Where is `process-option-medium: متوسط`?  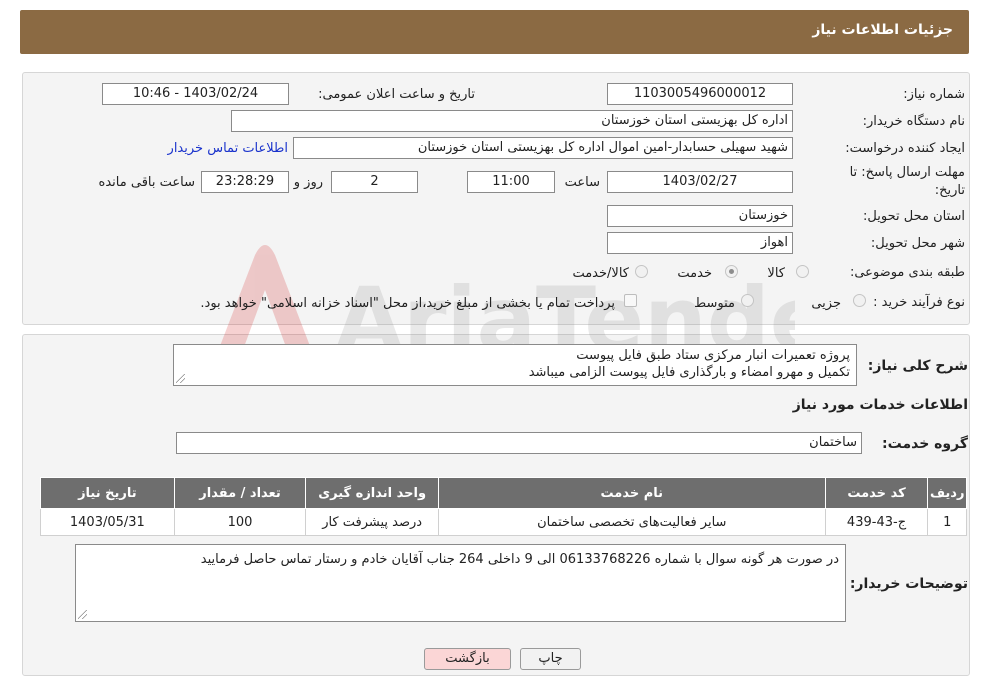 process-option-medium: متوسط is located at coordinates (714, 303).